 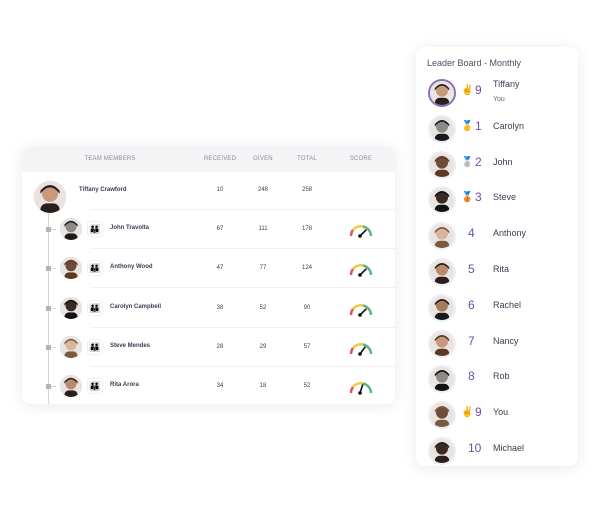 What do you see at coordinates (471, 304) in the screenshot?
I see `rank-number: 6` at bounding box center [471, 304].